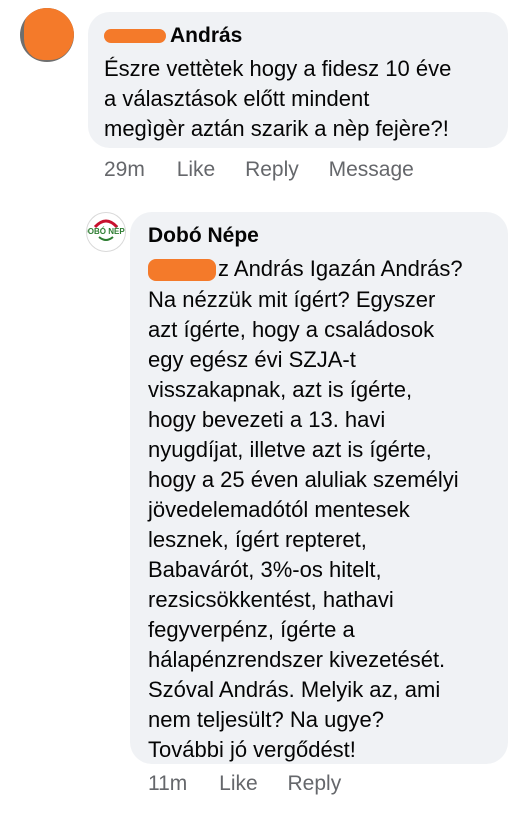 This screenshot has height=826, width=526. What do you see at coordinates (203, 236) in the screenshot?
I see `comment-author: Dobó Népe` at bounding box center [203, 236].